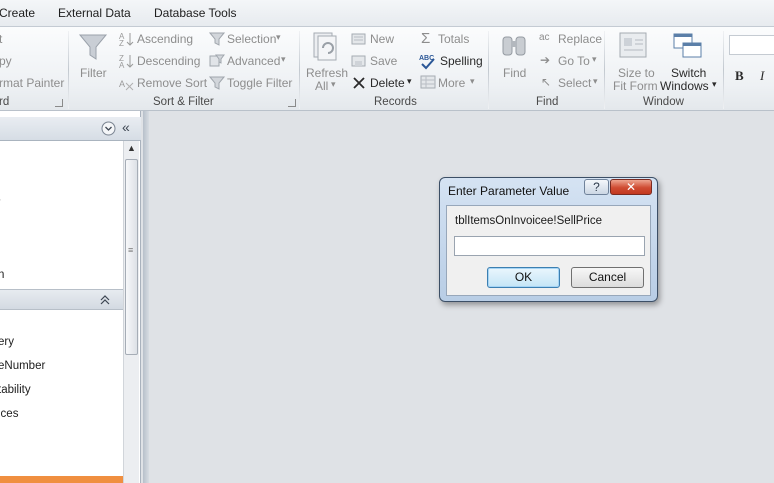  Describe the element at coordinates (165, 39) in the screenshot. I see `ascending-button: Ascending` at that location.